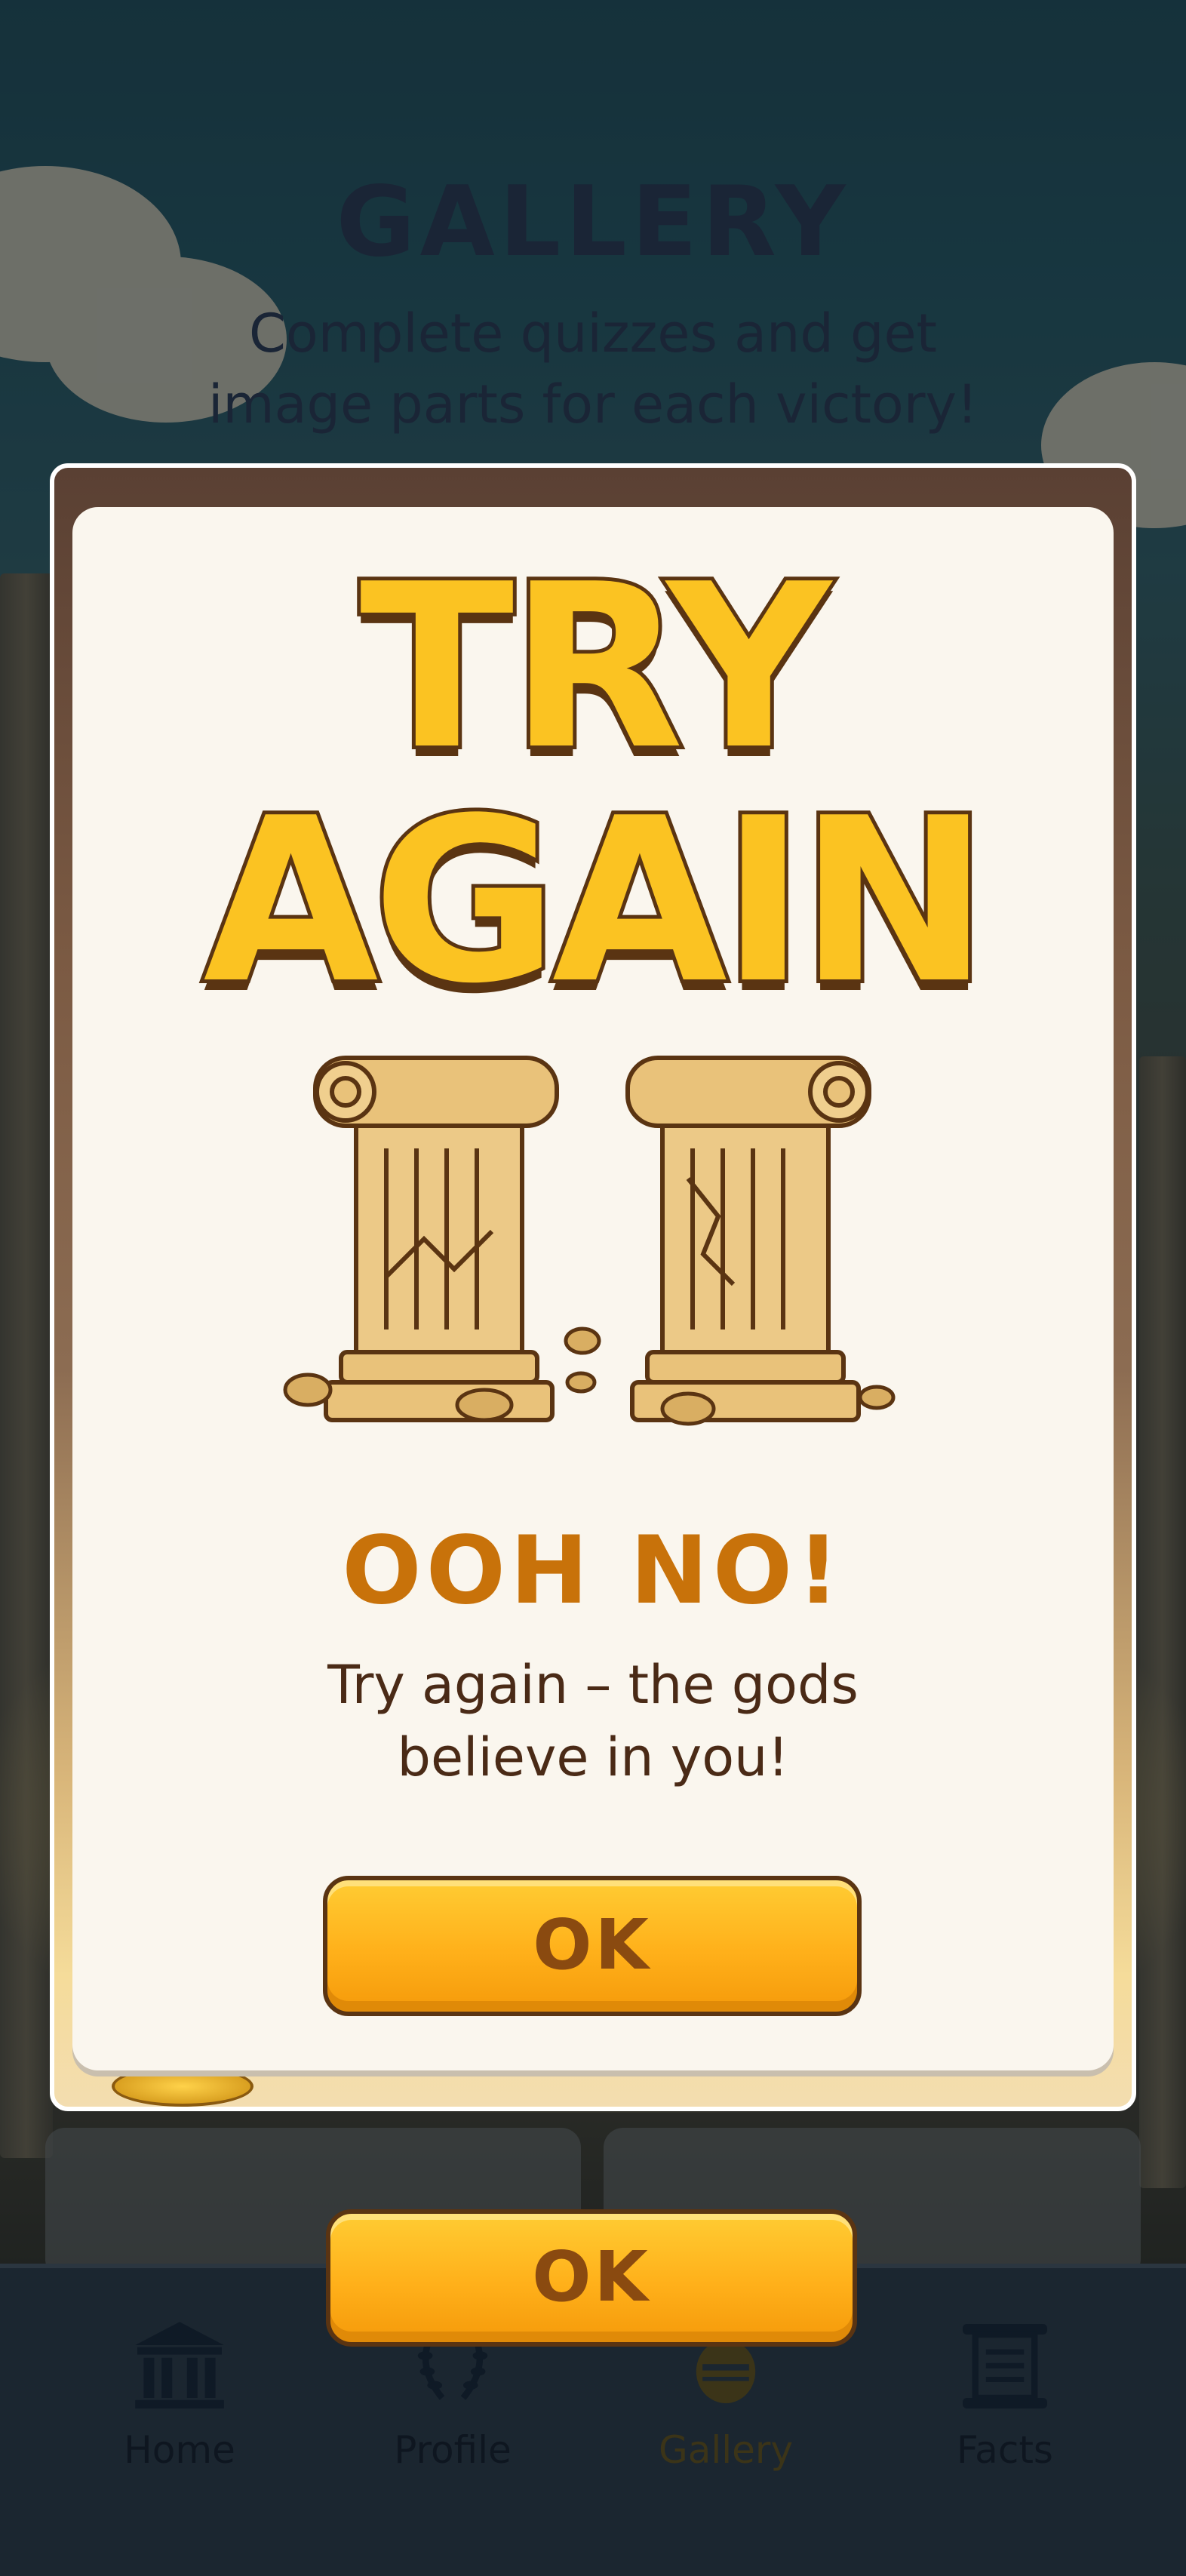 This screenshot has width=1186, height=2576. Describe the element at coordinates (590, 1241) in the screenshot. I see `broken-columns-icon` at that location.